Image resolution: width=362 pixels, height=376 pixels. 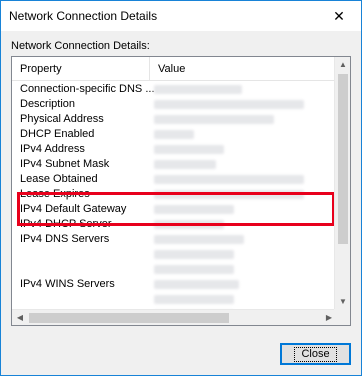 I want to click on property-cell: IPv4 WINS Servers, so click(x=67, y=284).